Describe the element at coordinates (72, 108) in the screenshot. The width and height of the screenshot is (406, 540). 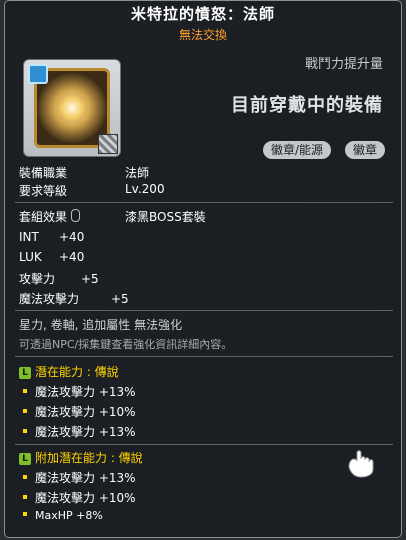
I see `item-icon-frame` at that location.